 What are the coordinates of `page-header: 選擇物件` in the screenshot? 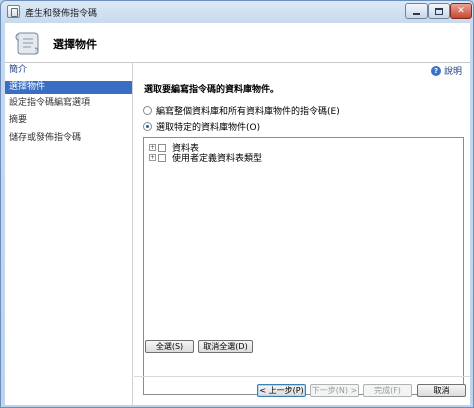 It's located at (237, 43).